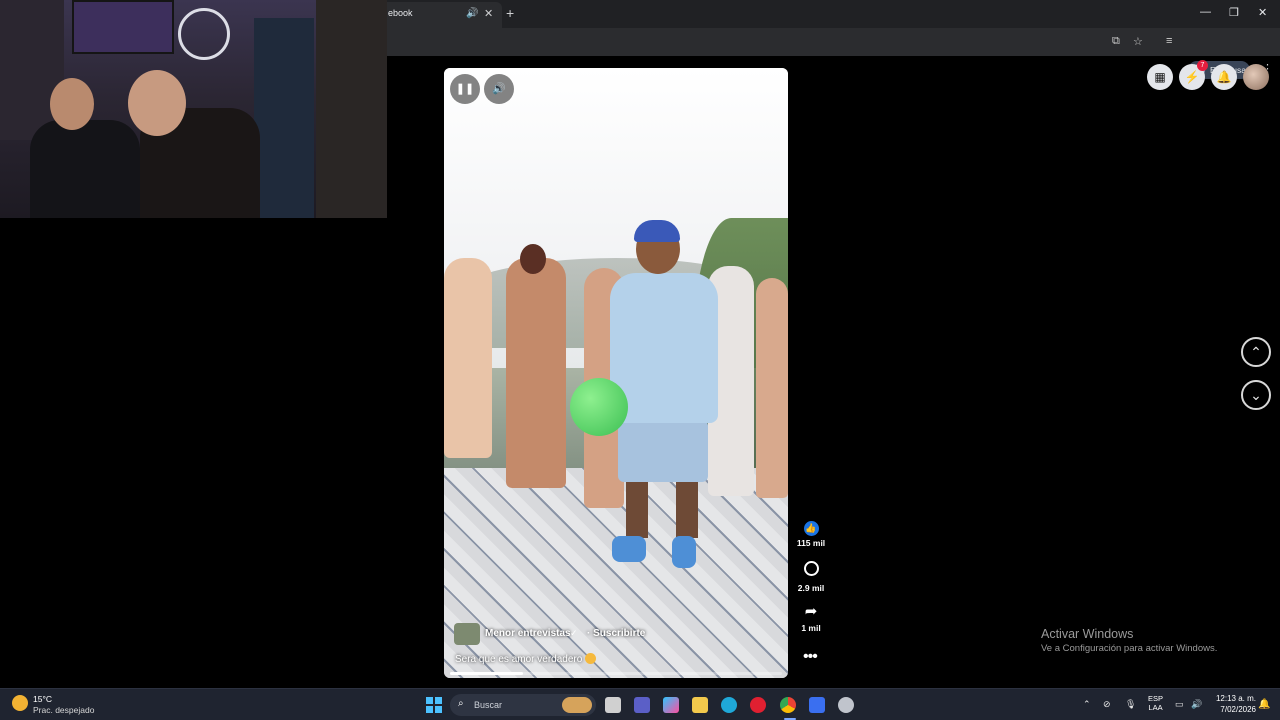  I want to click on notification-bell-icon: 🔔, so click(1264, 704).